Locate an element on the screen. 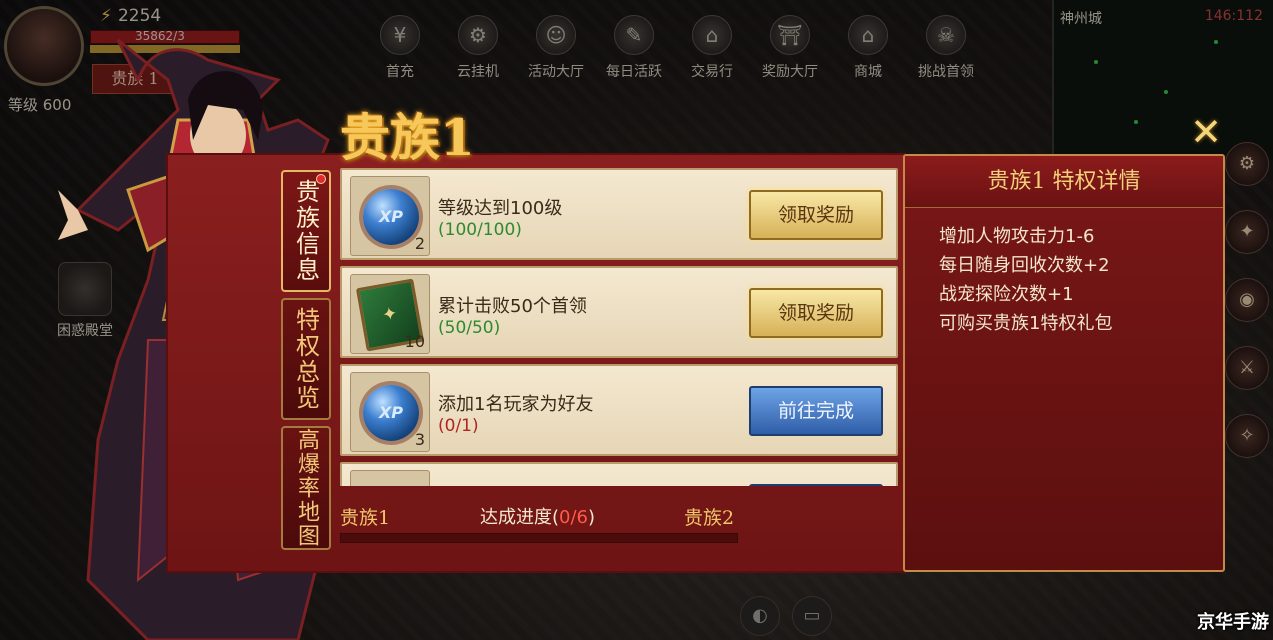 The width and height of the screenshot is (1273, 640). tab-privilege-overview: 特权总览 is located at coordinates (306, 359).